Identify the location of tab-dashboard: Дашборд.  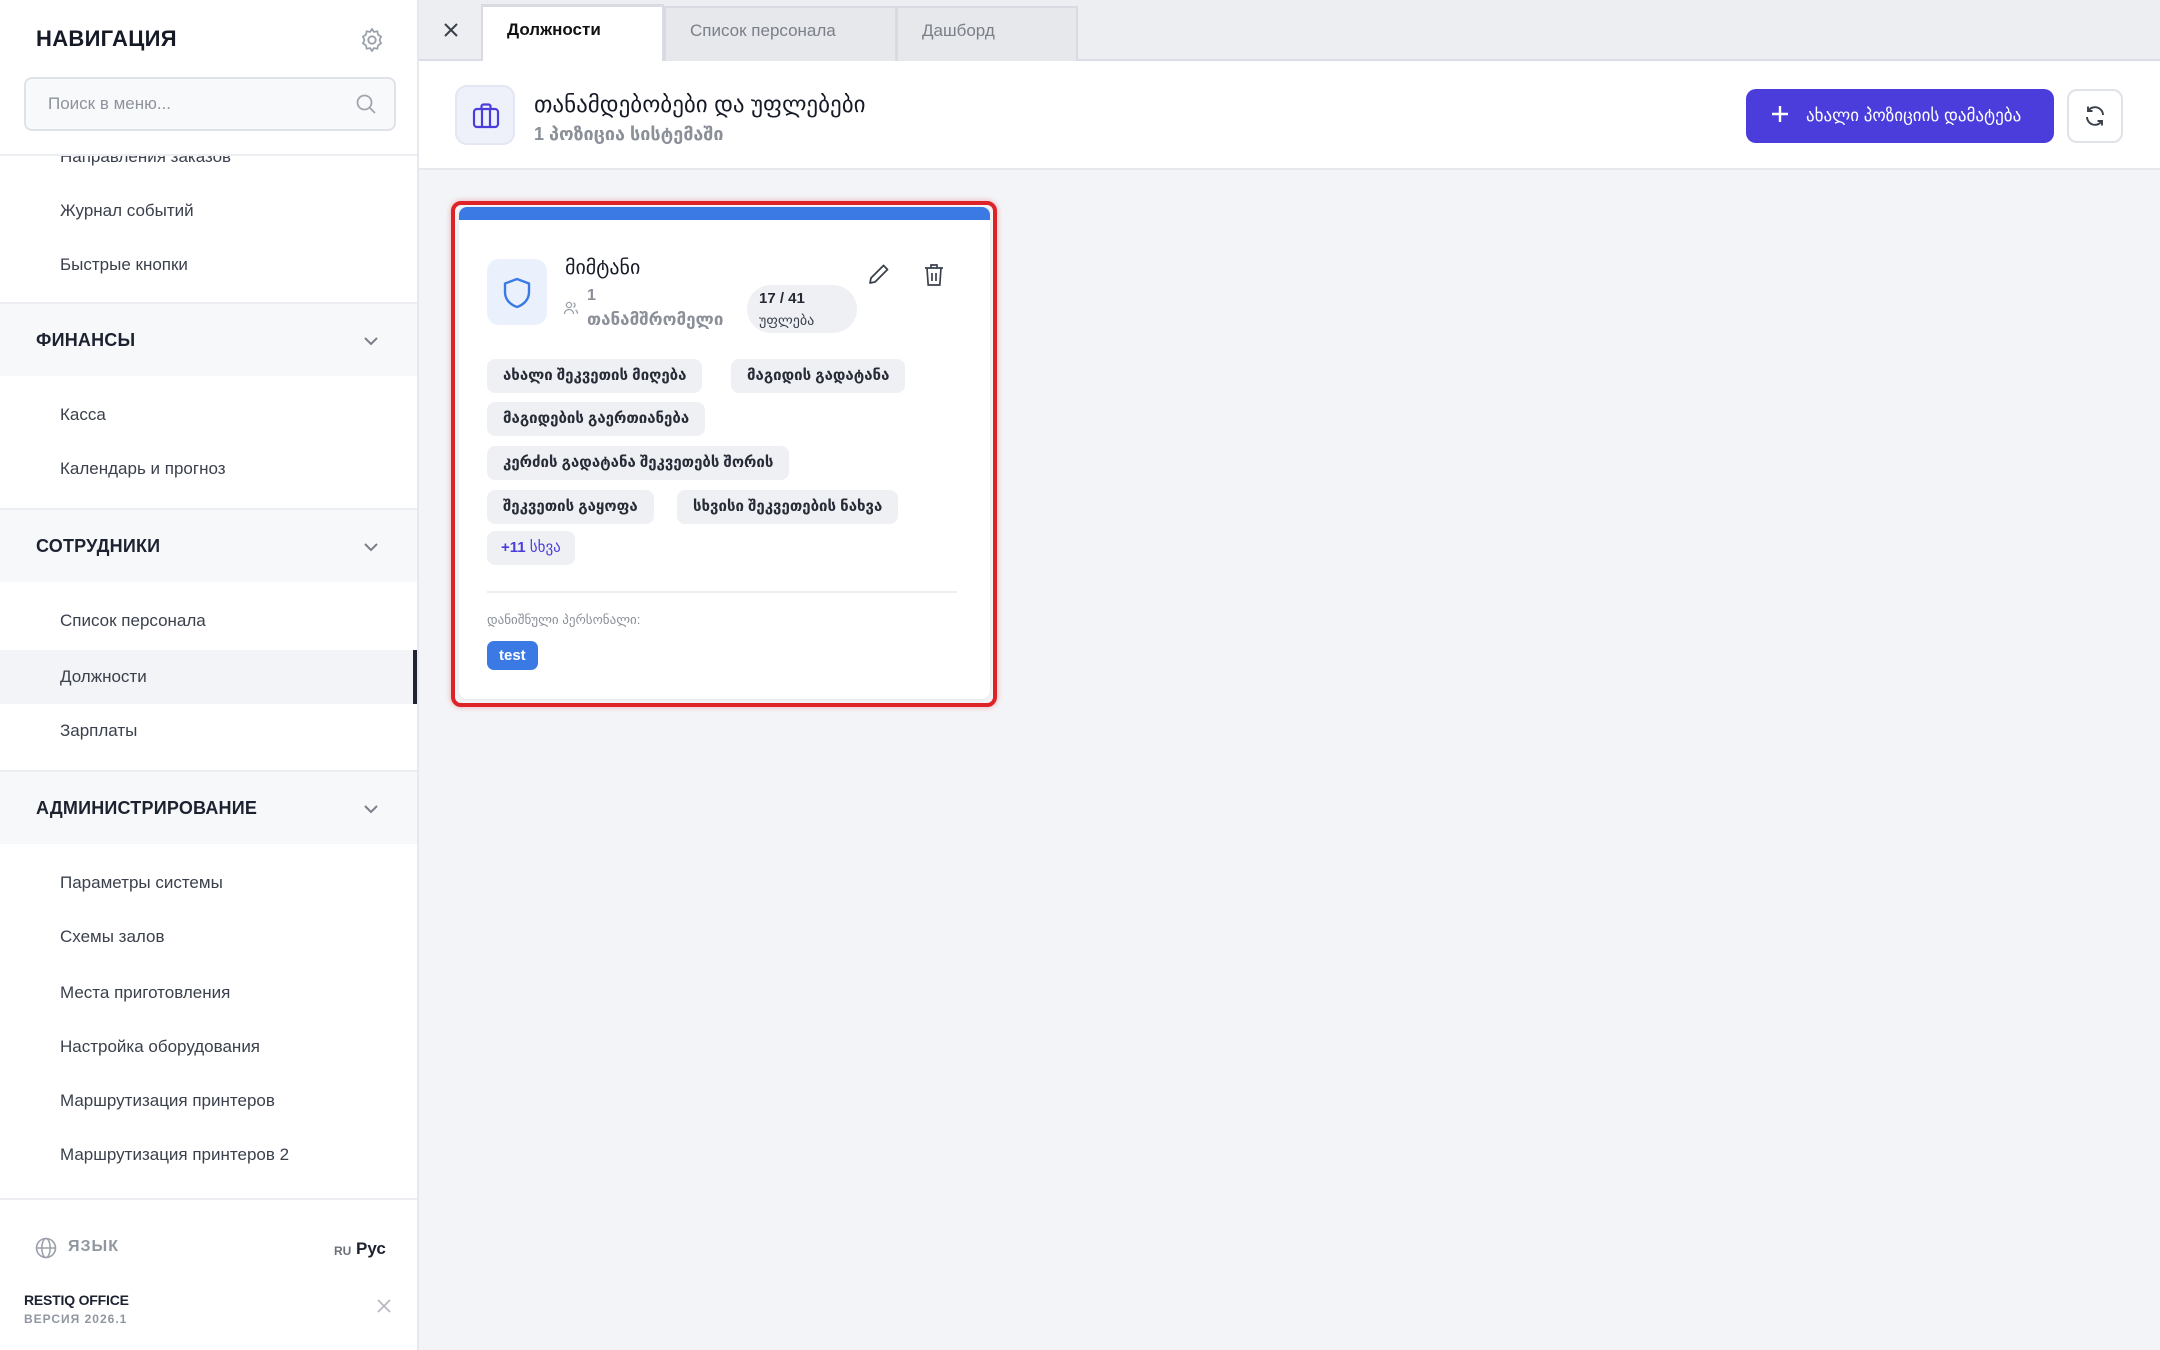
(987, 33).